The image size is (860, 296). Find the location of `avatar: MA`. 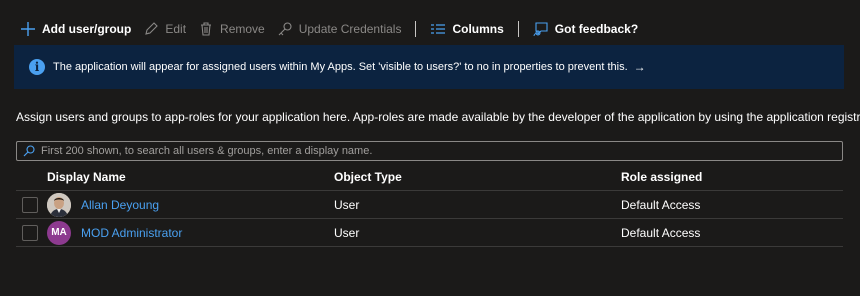

avatar: MA is located at coordinates (59, 232).